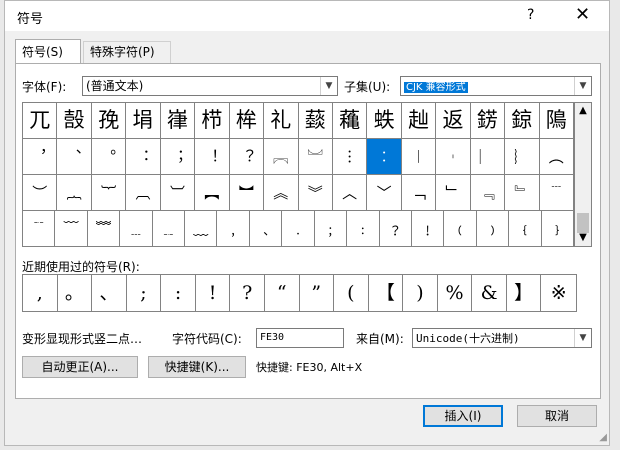 Image resolution: width=620 pixels, height=450 pixels. I want to click on tab-special-characters: 特殊字符(P), so click(127, 52).